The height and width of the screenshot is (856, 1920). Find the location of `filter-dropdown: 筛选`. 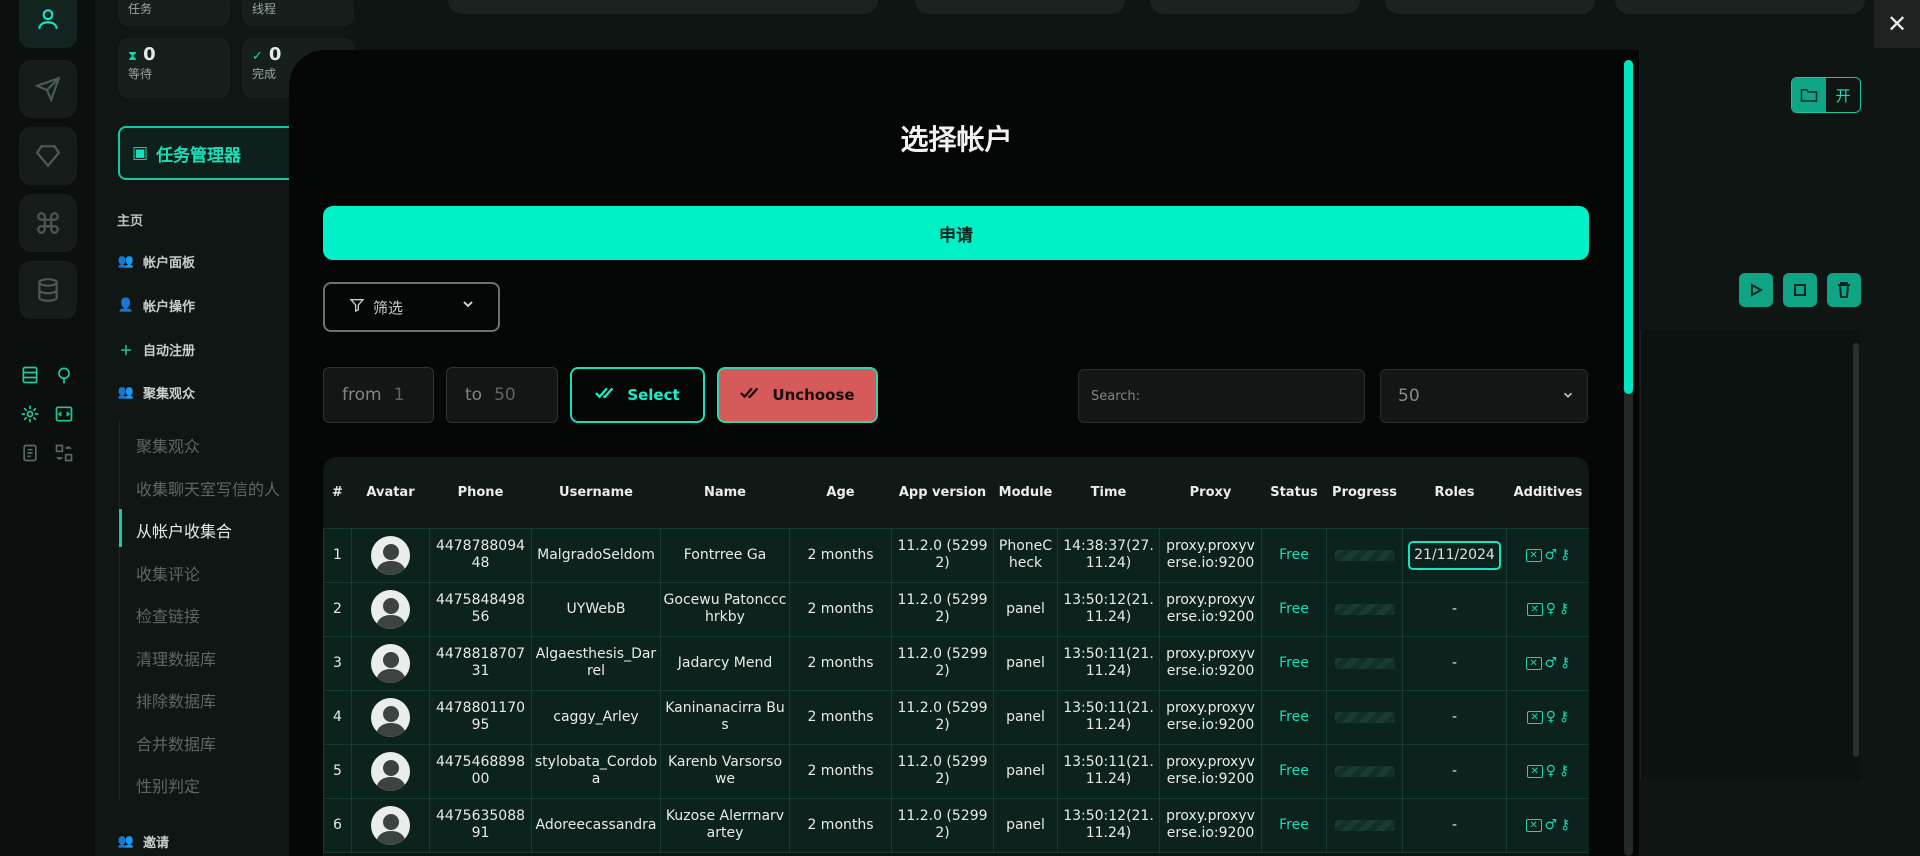

filter-dropdown: 筛选 is located at coordinates (411, 307).